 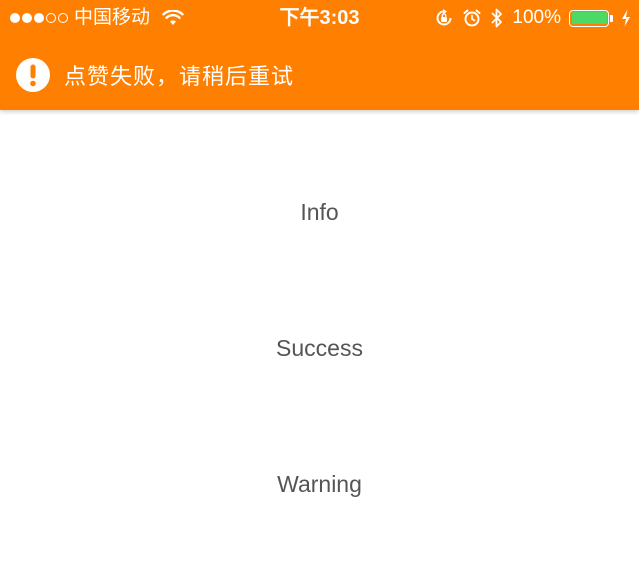 I want to click on warning-button: Warning, so click(x=319, y=484).